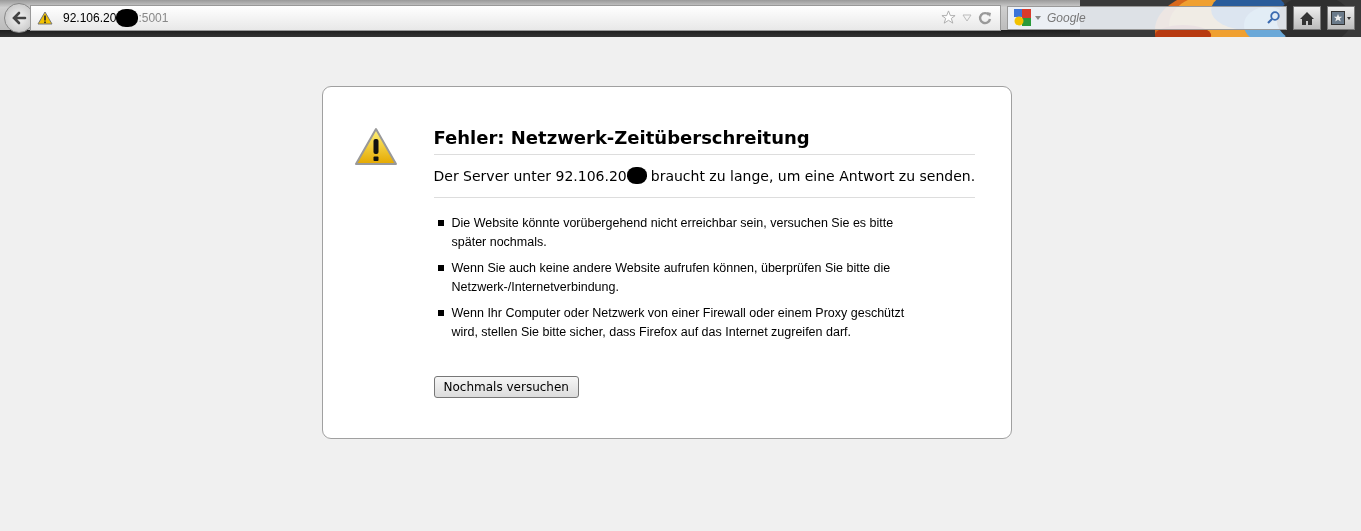 The width and height of the screenshot is (1361, 531). Describe the element at coordinates (19, 18) in the screenshot. I see `back-arrow-icon` at that location.